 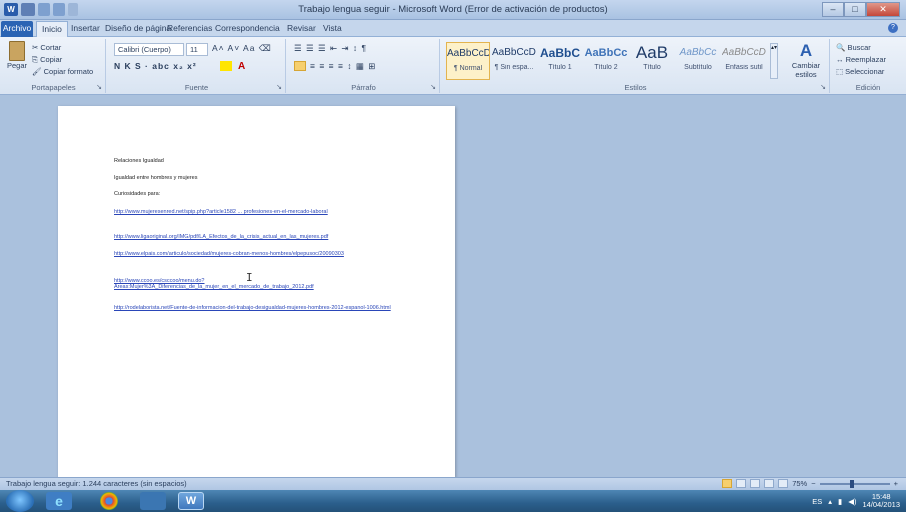 What do you see at coordinates (330, 48) in the screenshot?
I see `paragraph-list-tools: ☰ ☰ ☰ ⇤ ⇥ ↕ ¶` at bounding box center [330, 48].